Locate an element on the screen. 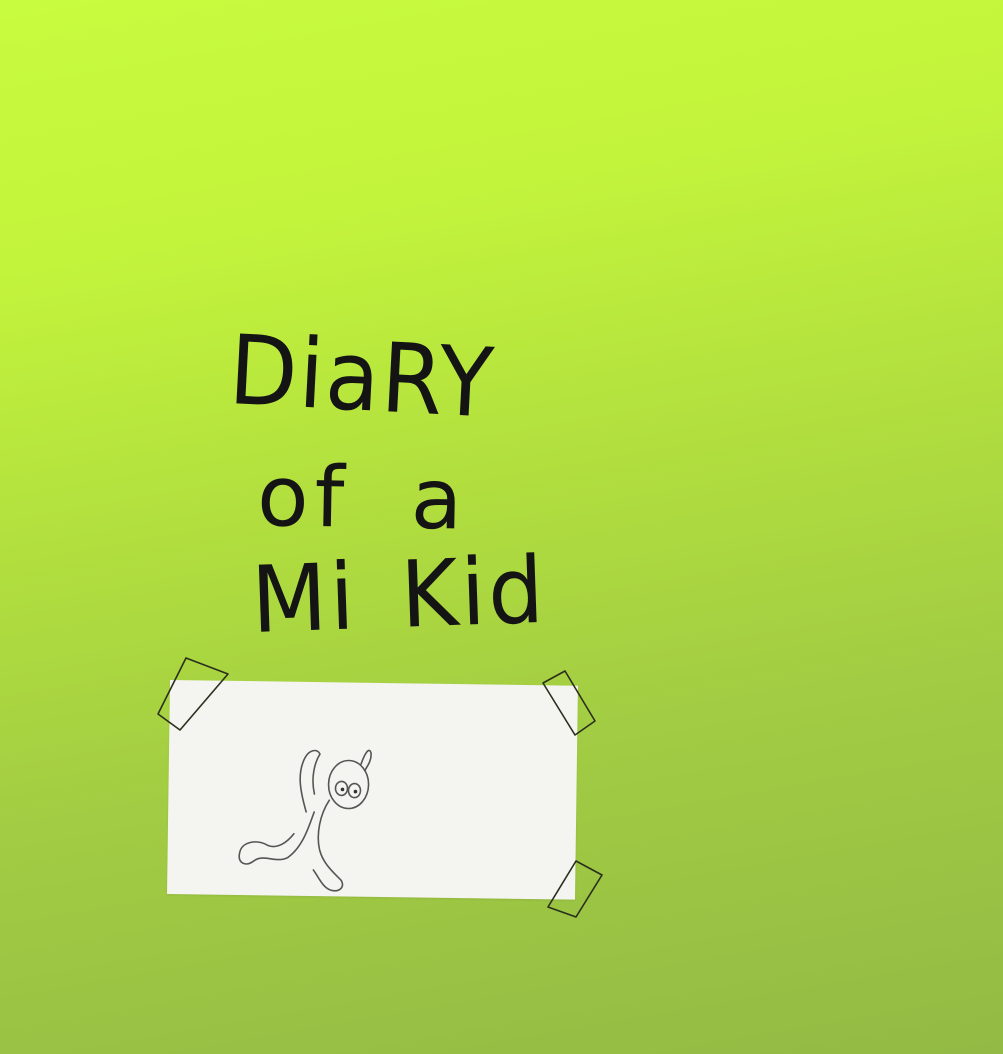  title-line-1: DiaRY is located at coordinates (362, 377).